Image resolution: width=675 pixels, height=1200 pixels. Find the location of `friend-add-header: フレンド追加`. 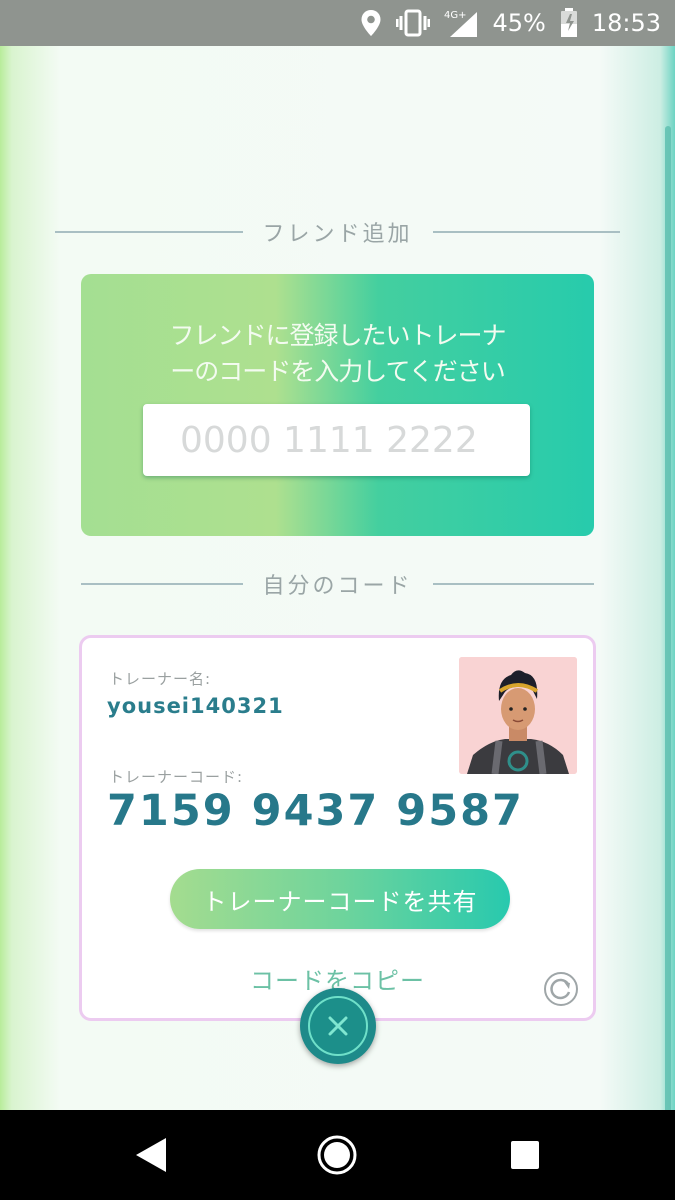

friend-add-header: フレンド追加 is located at coordinates (338, 232).